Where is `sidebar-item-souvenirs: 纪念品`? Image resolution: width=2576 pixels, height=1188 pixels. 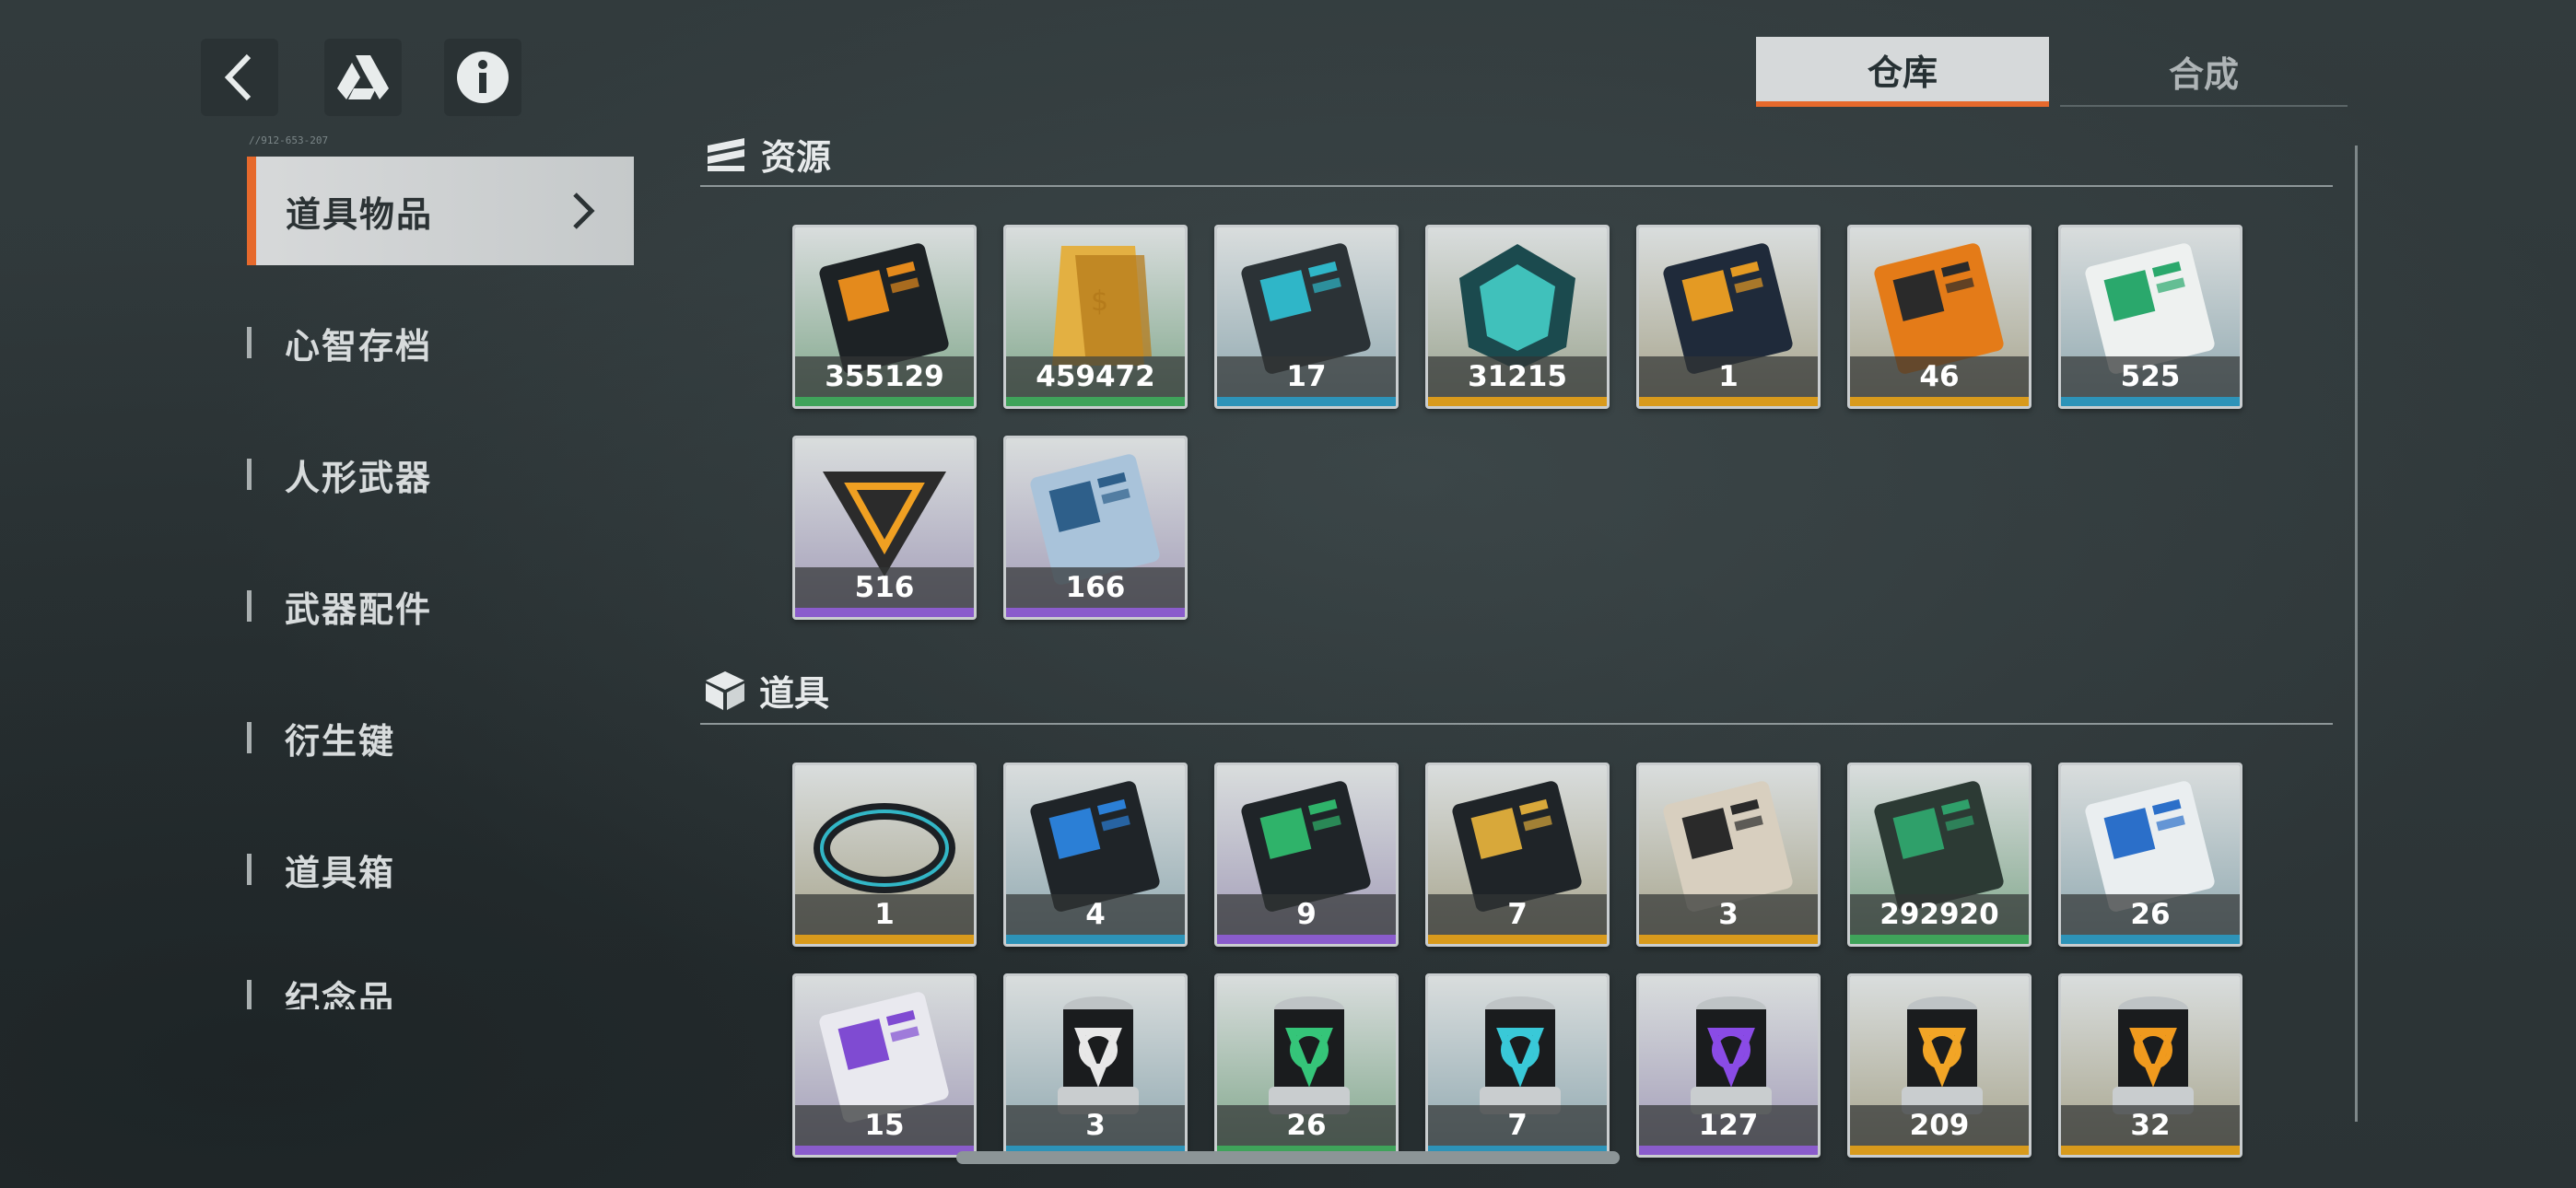
sidebar-item-souvenirs: 纪念品 is located at coordinates (440, 992).